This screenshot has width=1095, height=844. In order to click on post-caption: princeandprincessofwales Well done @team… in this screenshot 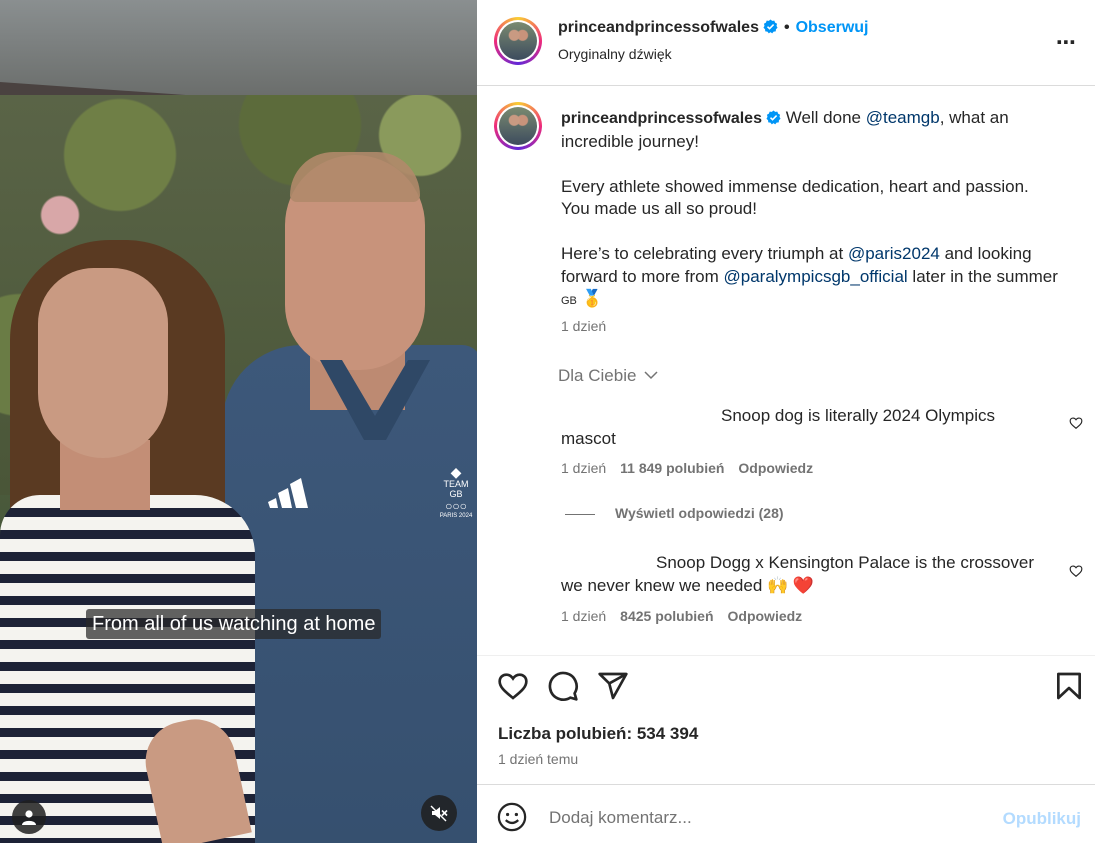, I will do `click(811, 210)`.